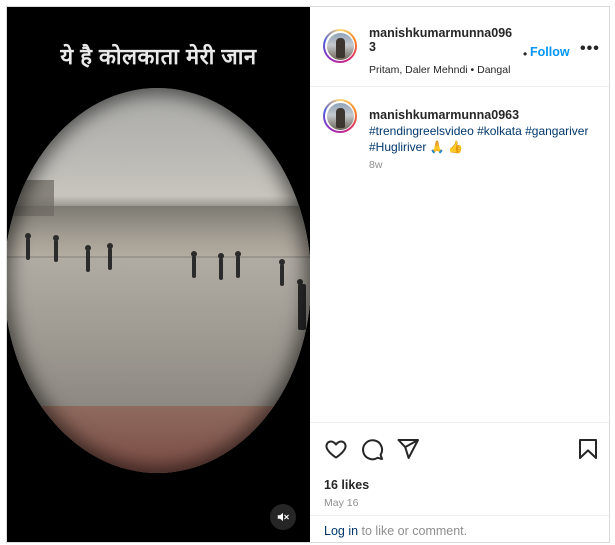 The width and height of the screenshot is (615, 545). I want to click on login-link: Log in, so click(341, 531).